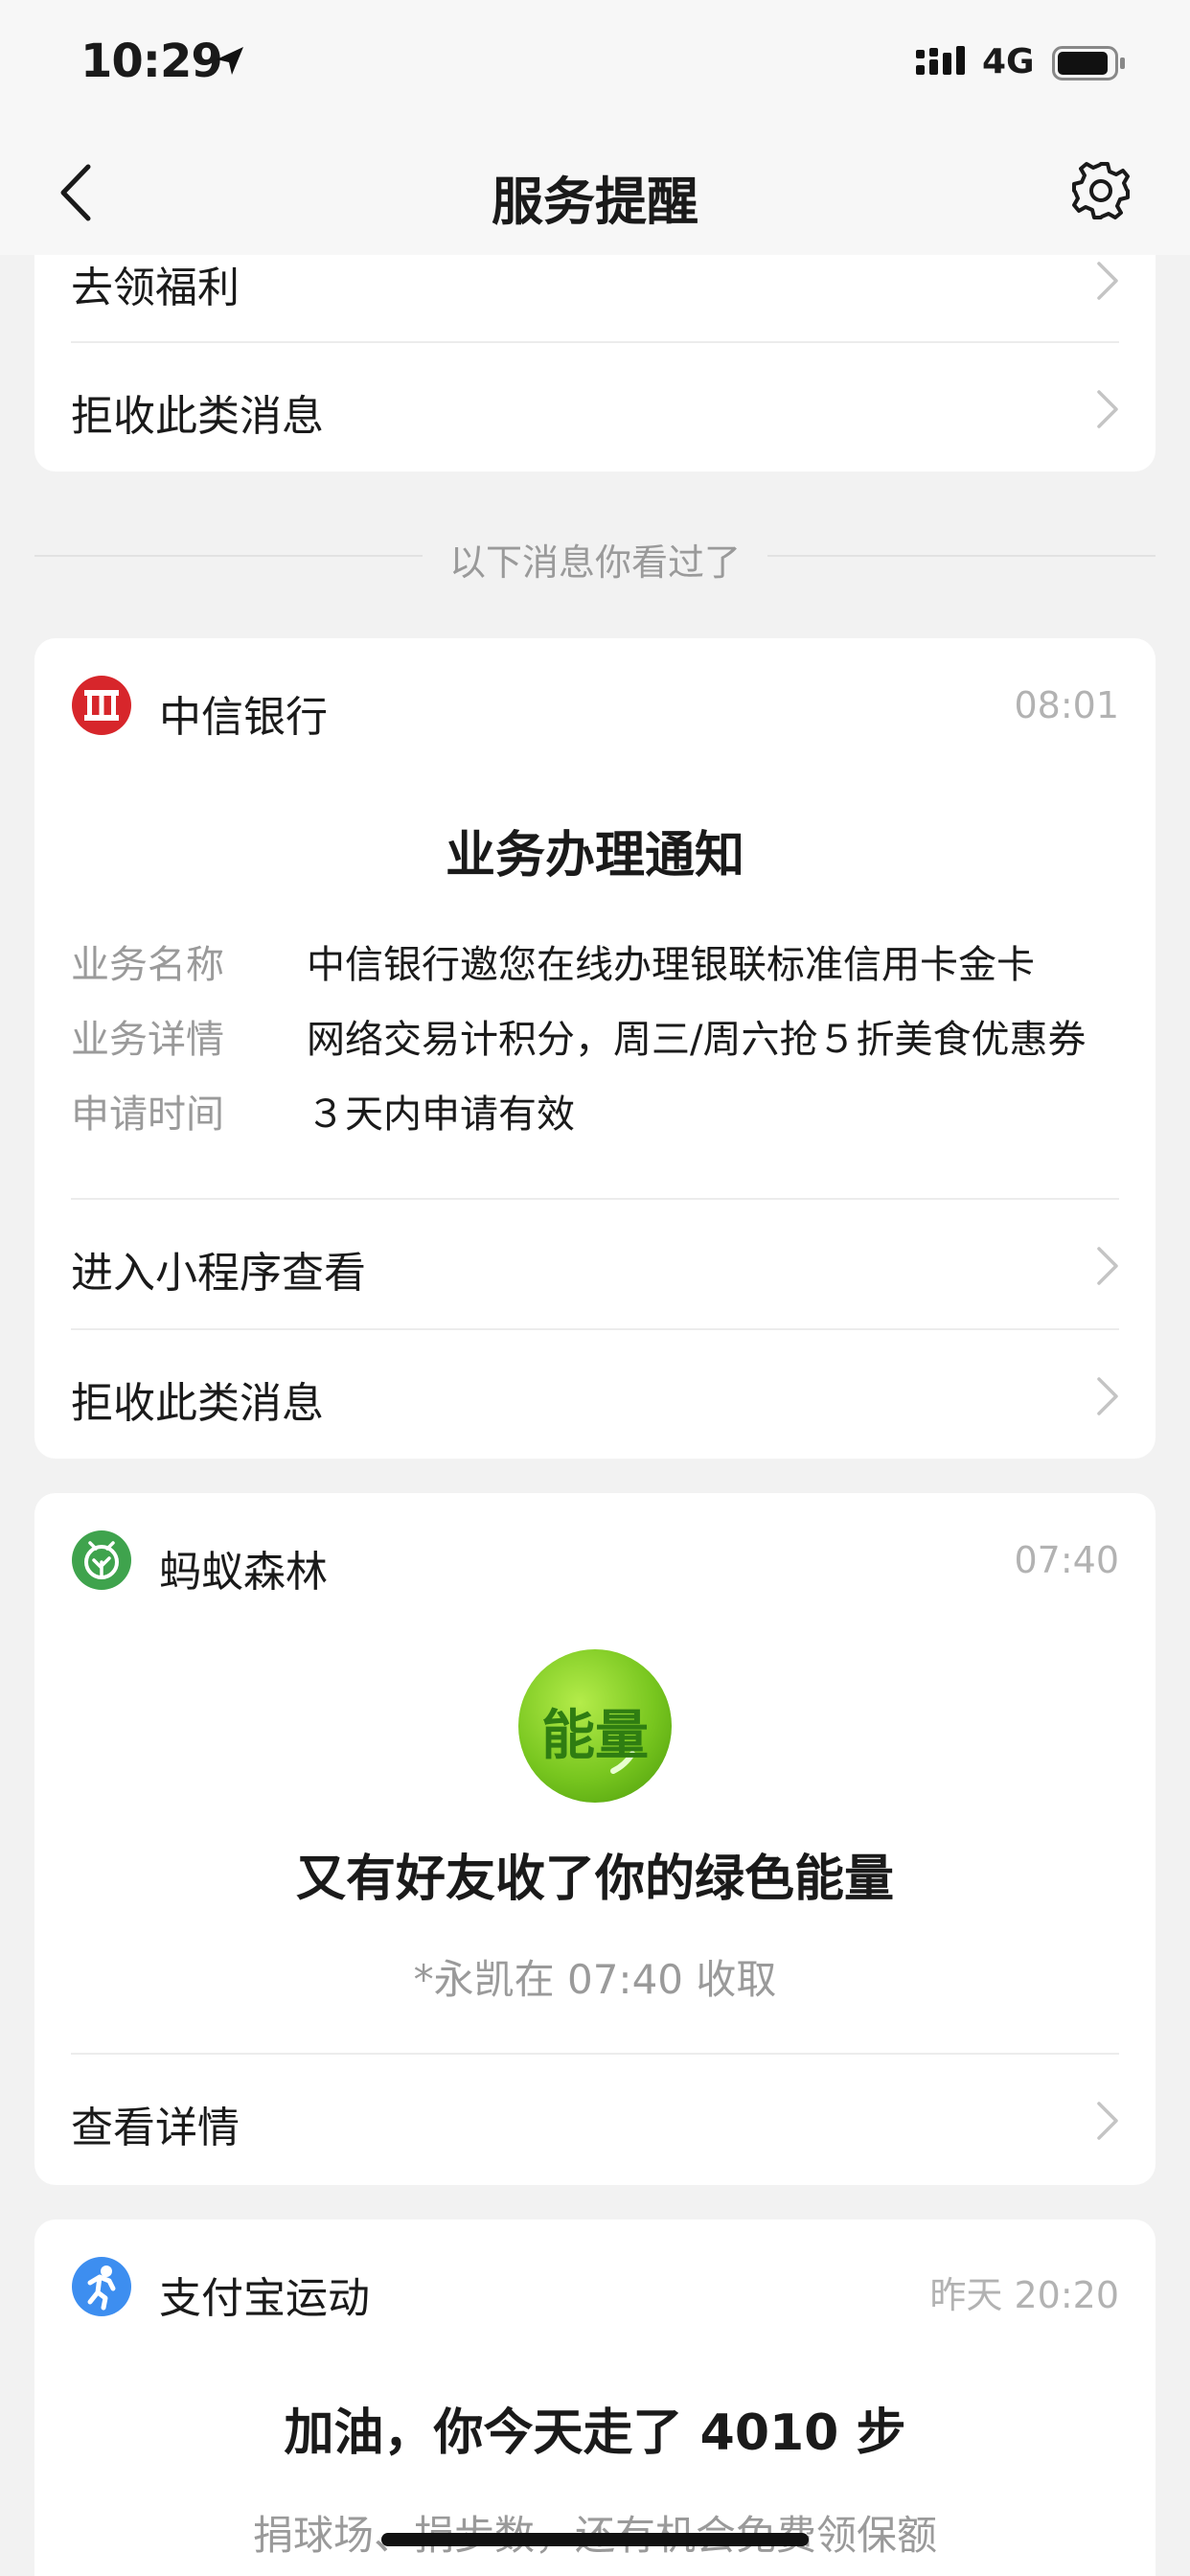 The width and height of the screenshot is (1190, 2576). Describe the element at coordinates (595, 2121) in the screenshot. I see `view-details-row: 查看详情` at that location.